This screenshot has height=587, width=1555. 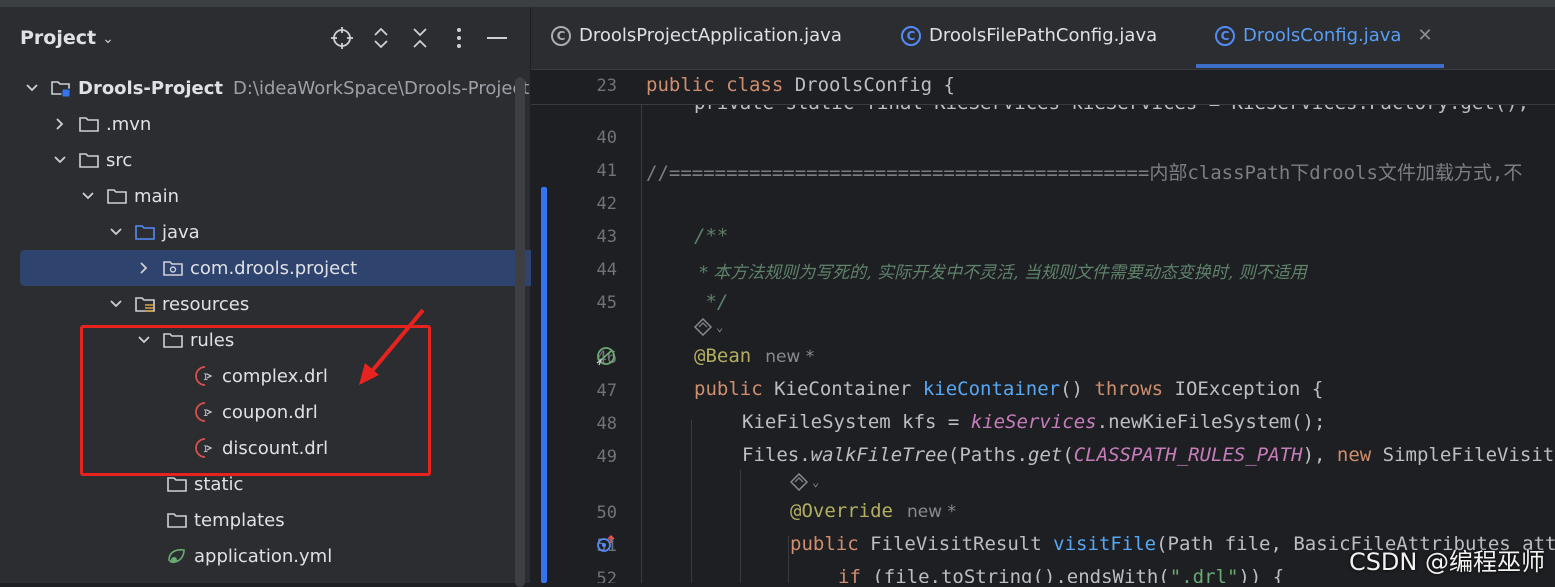 What do you see at coordinates (274, 268) in the screenshot?
I see `tree-item-label: com.drools.project` at bounding box center [274, 268].